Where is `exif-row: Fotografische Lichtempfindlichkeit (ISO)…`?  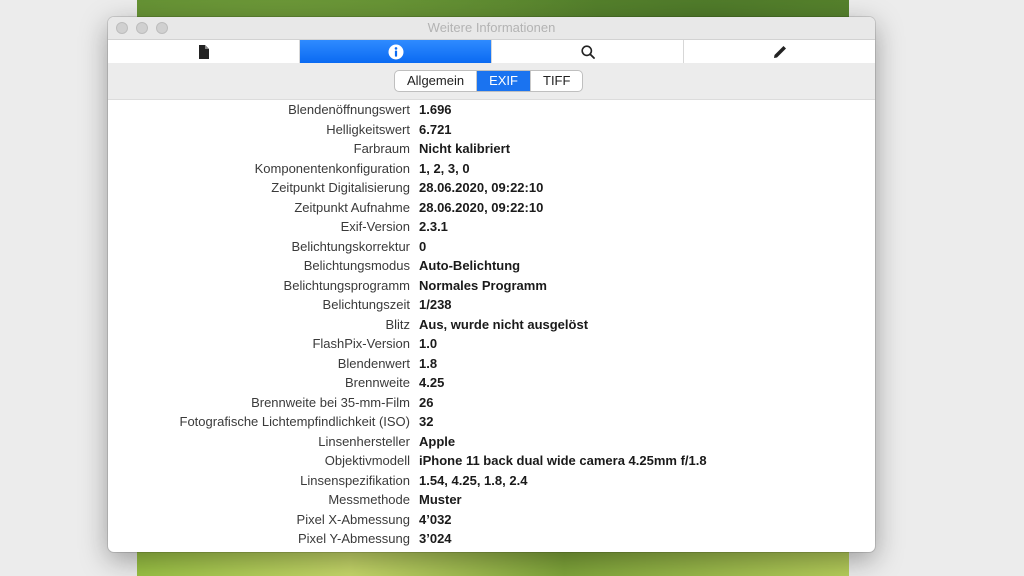 exif-row: Fotografische Lichtempfindlichkeit (ISO)… is located at coordinates (491, 421).